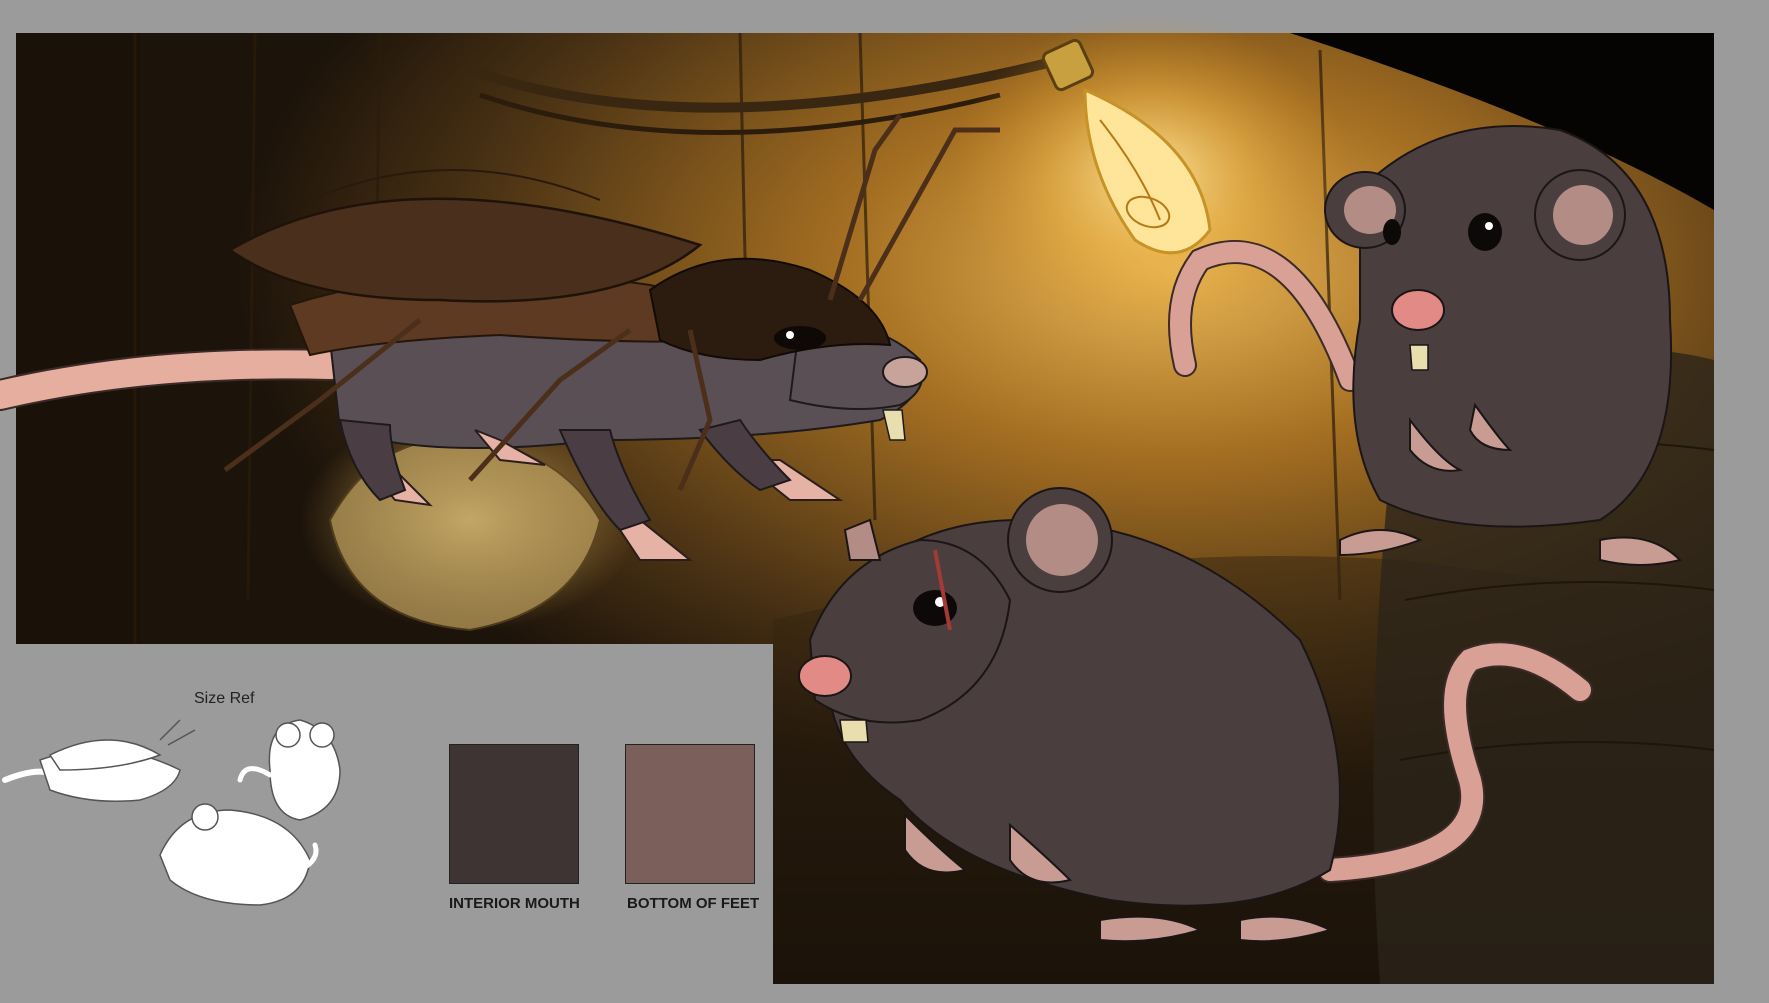 Image resolution: width=1769 pixels, height=1003 pixels. What do you see at coordinates (239, 854) in the screenshot?
I see `crouching-rat-sketch` at bounding box center [239, 854].